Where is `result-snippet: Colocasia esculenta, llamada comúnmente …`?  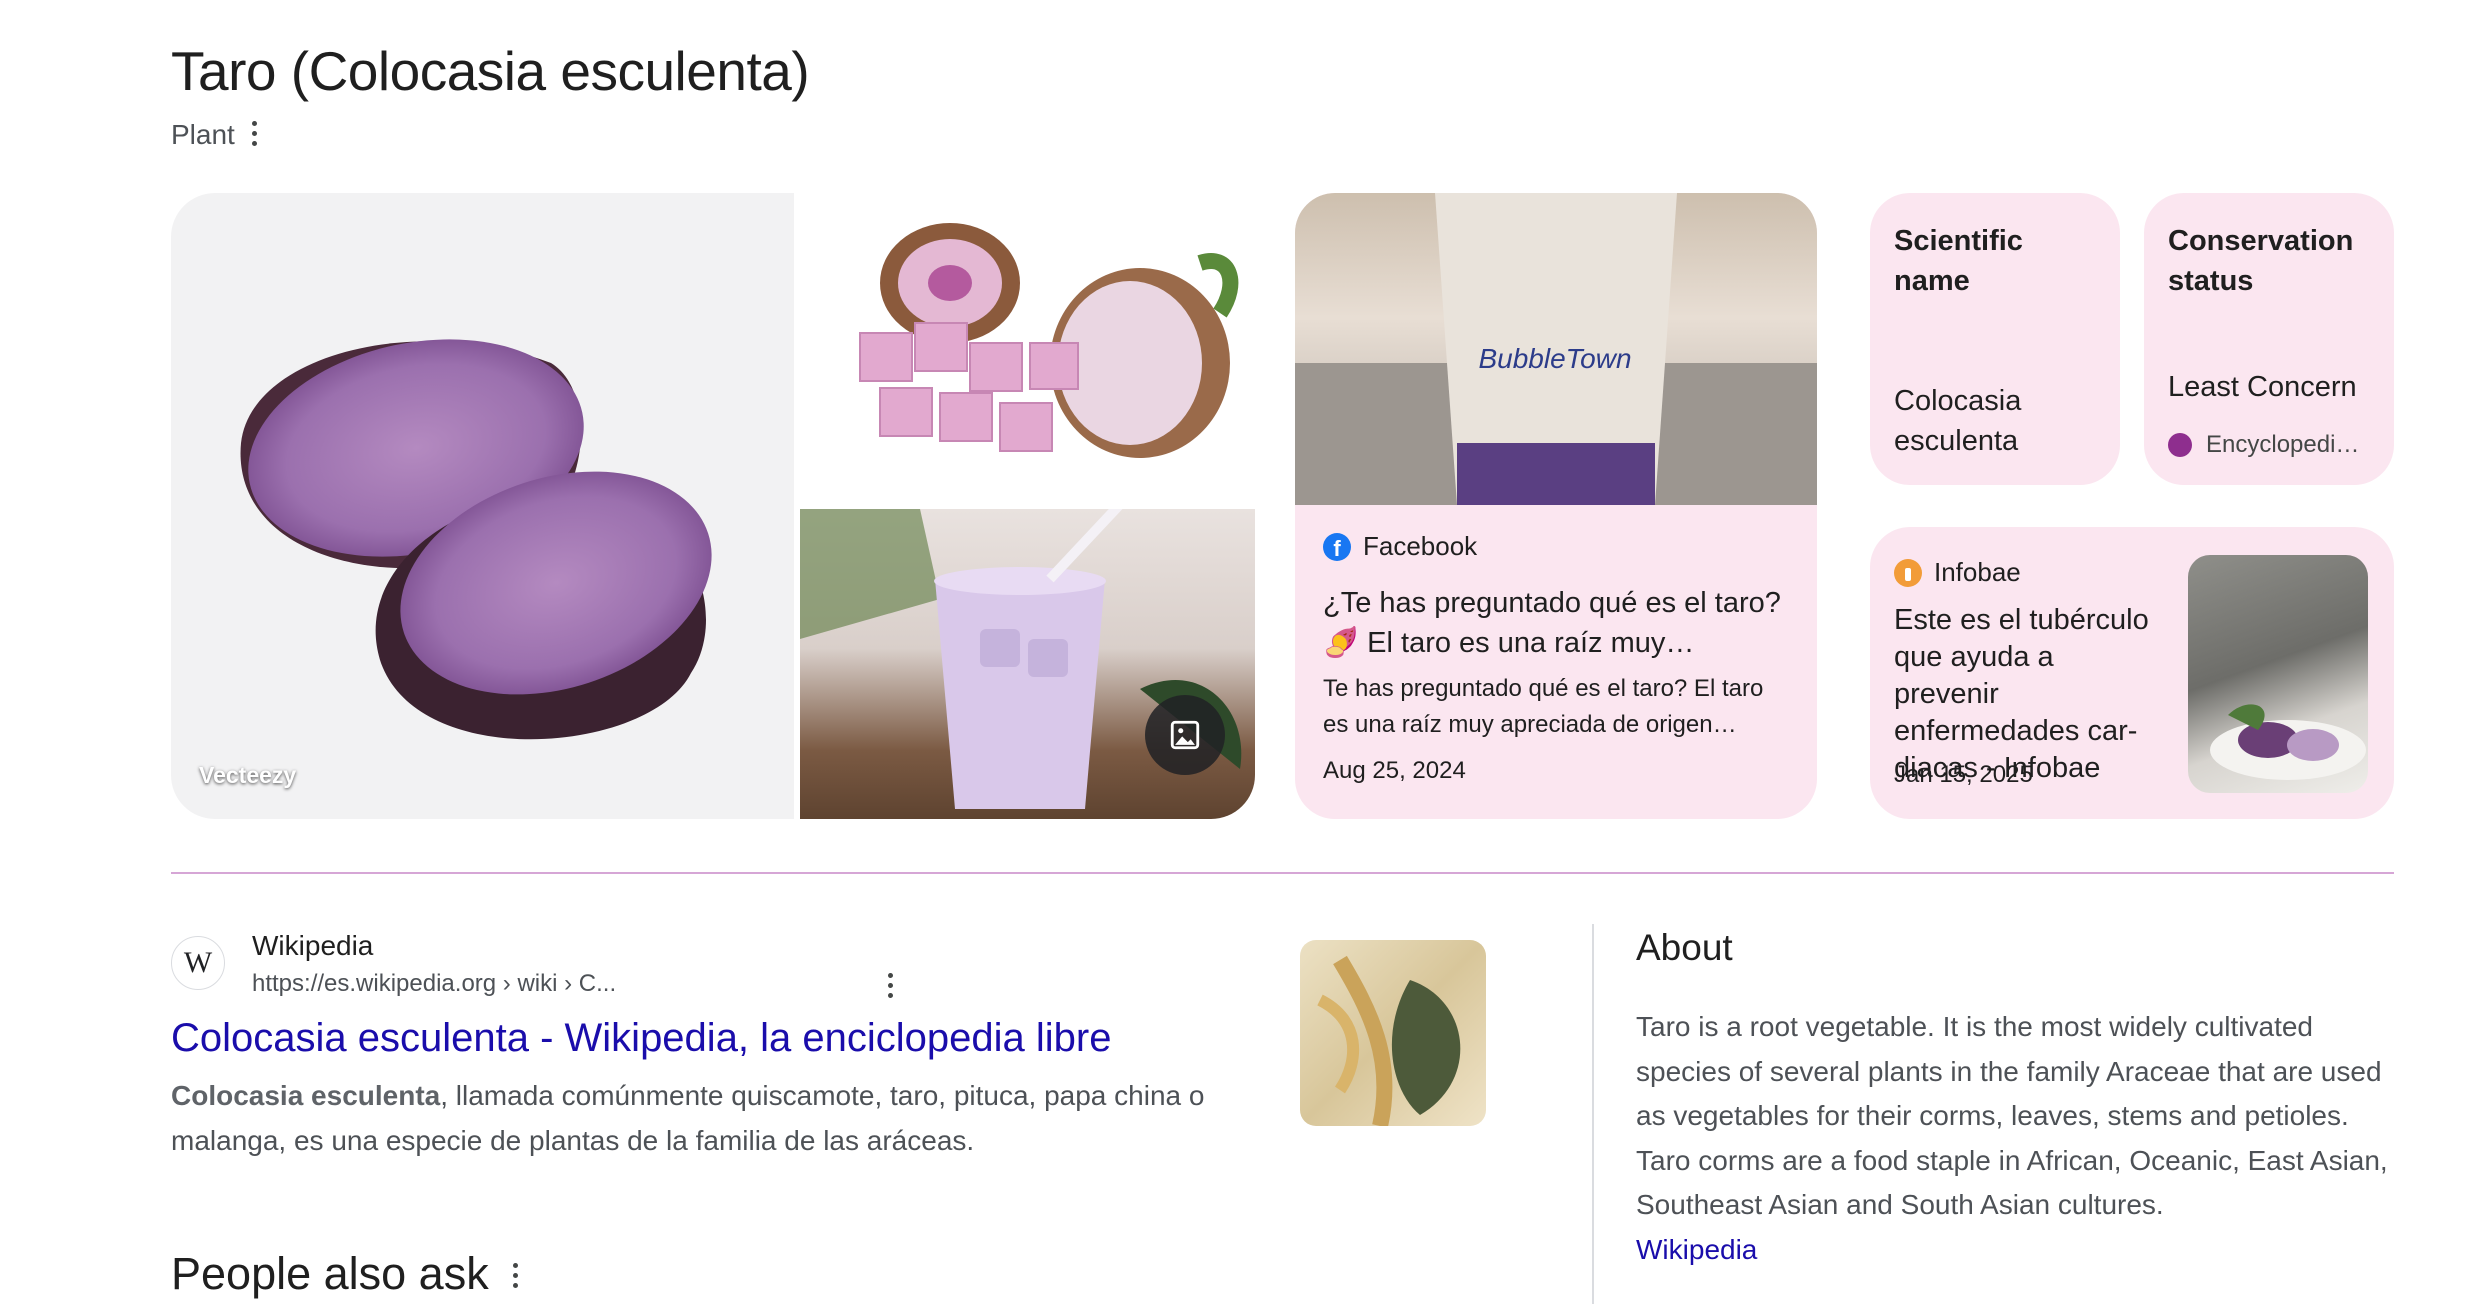 result-snippet: Colocasia esculenta, llamada comúnmente … is located at coordinates (726, 1118).